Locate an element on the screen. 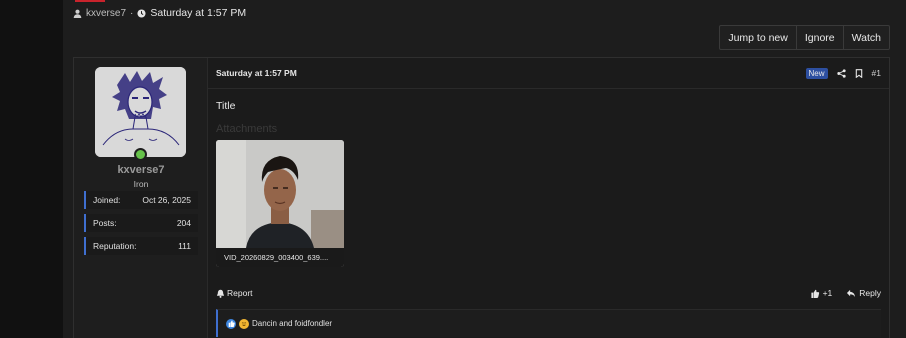  like-button: +1 is located at coordinates (821, 293).